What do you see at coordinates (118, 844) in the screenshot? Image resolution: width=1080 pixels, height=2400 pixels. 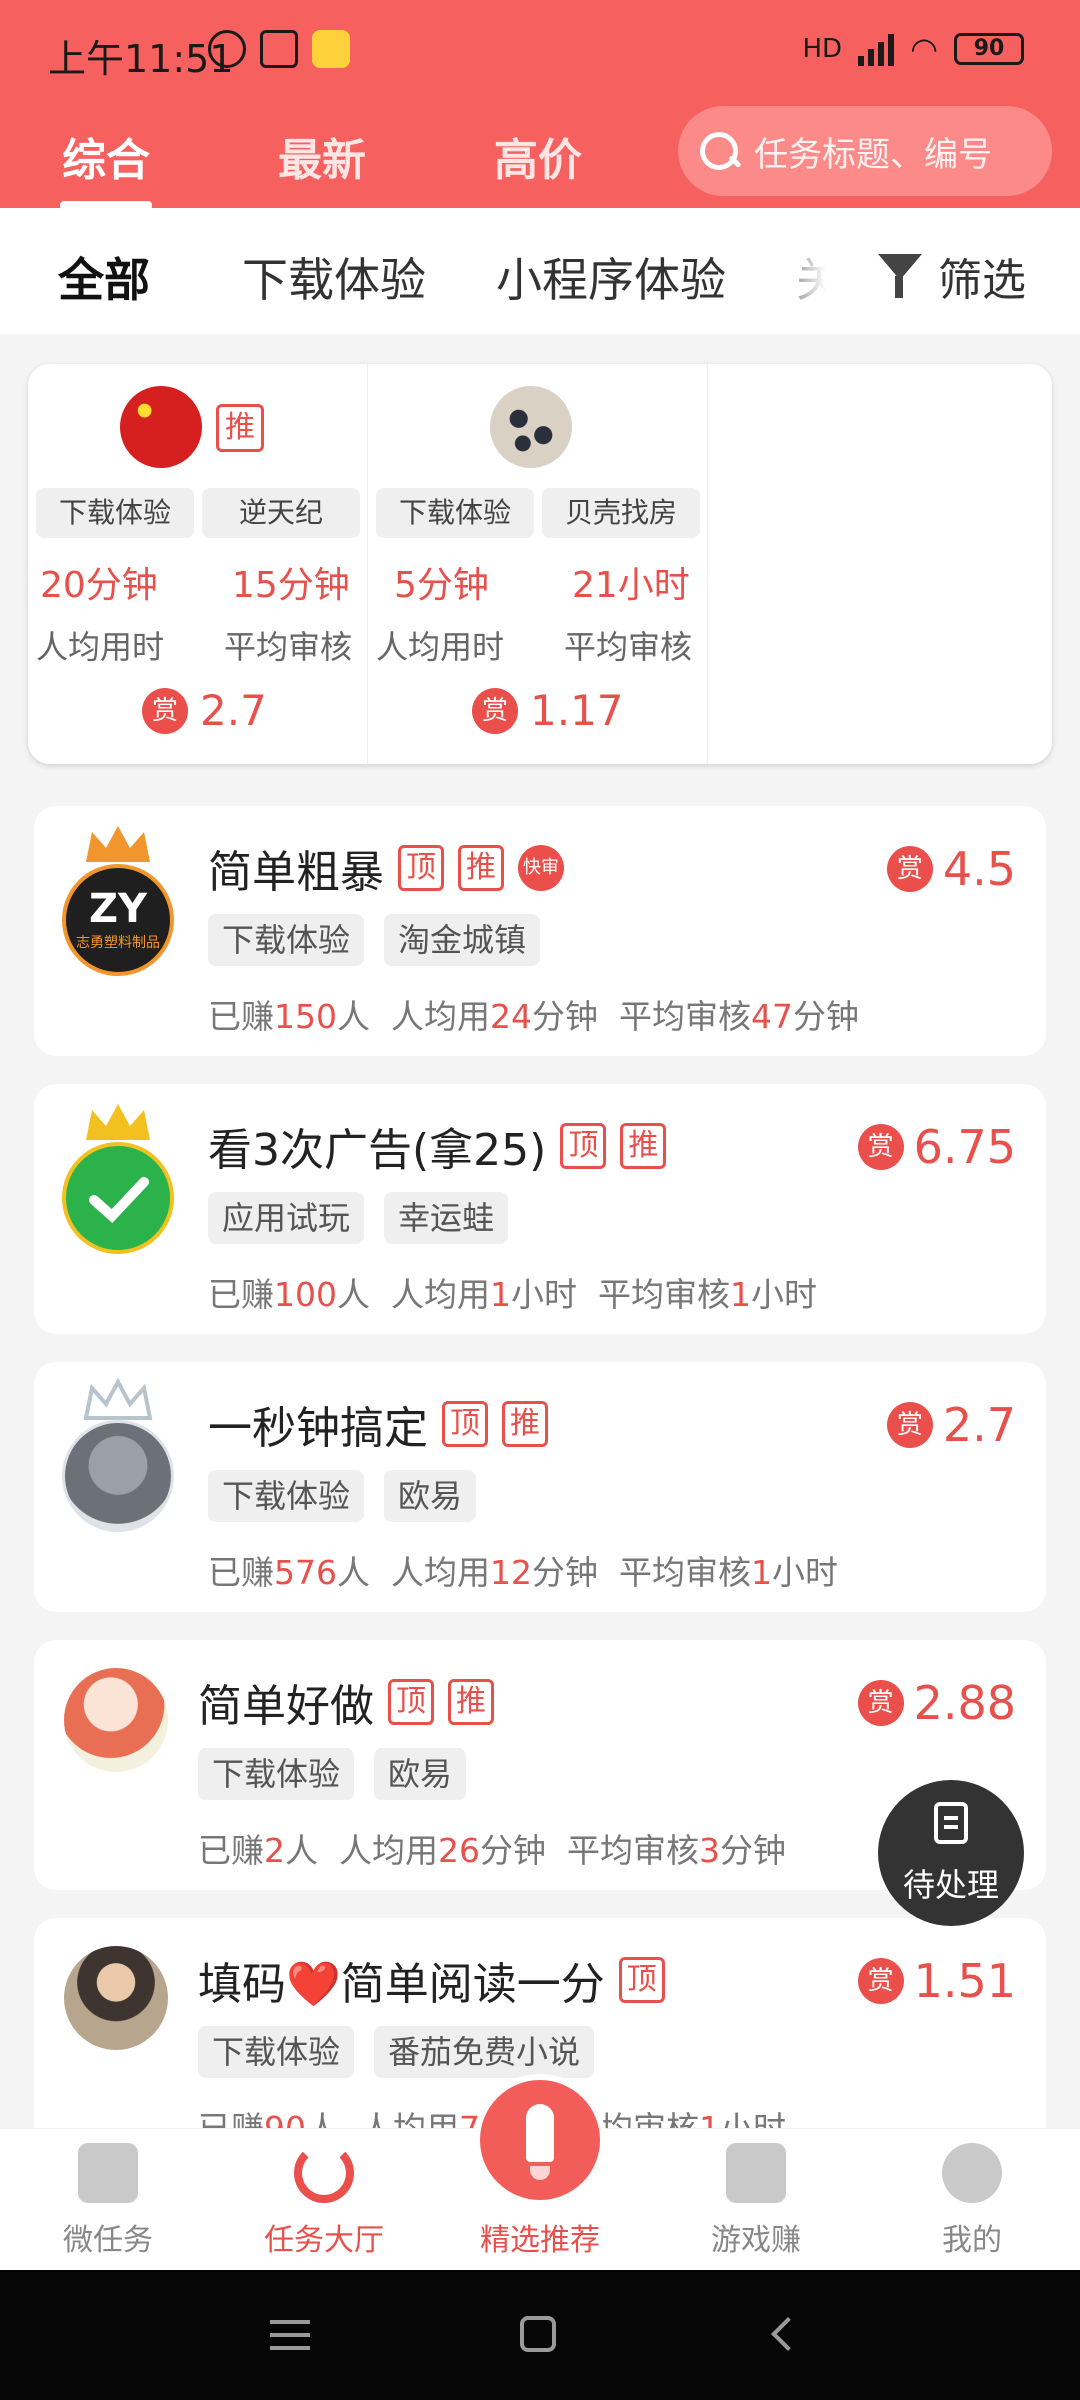 I see `crown-icon` at bounding box center [118, 844].